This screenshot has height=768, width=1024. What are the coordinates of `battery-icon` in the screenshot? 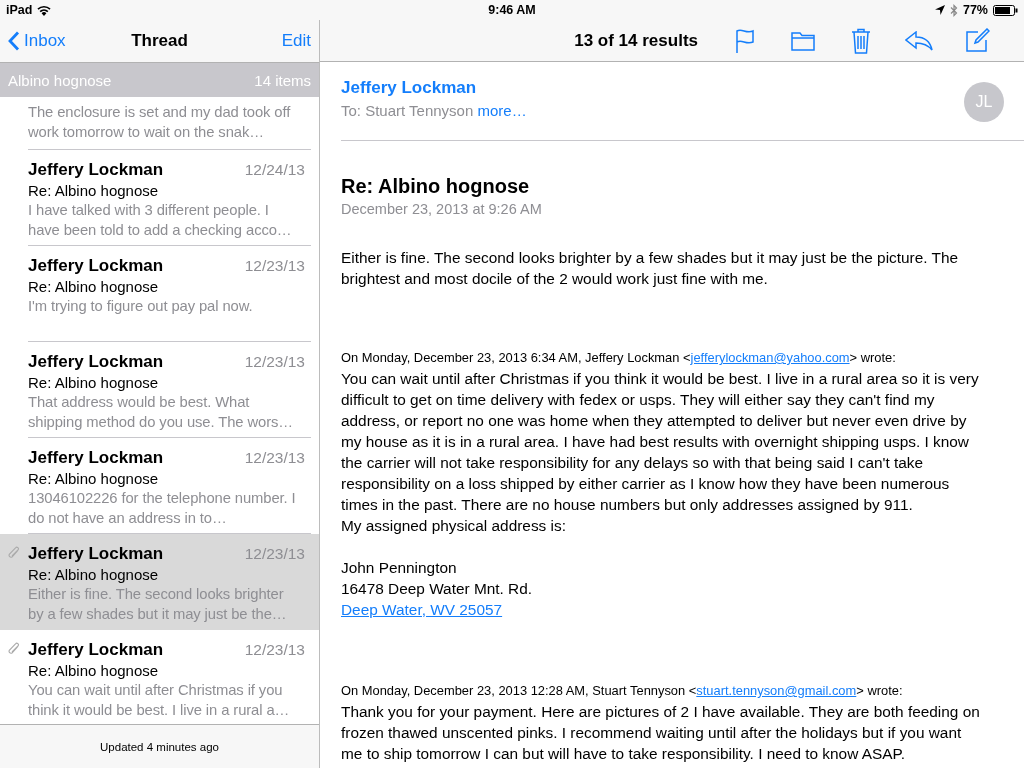 It's located at (1005, 10).